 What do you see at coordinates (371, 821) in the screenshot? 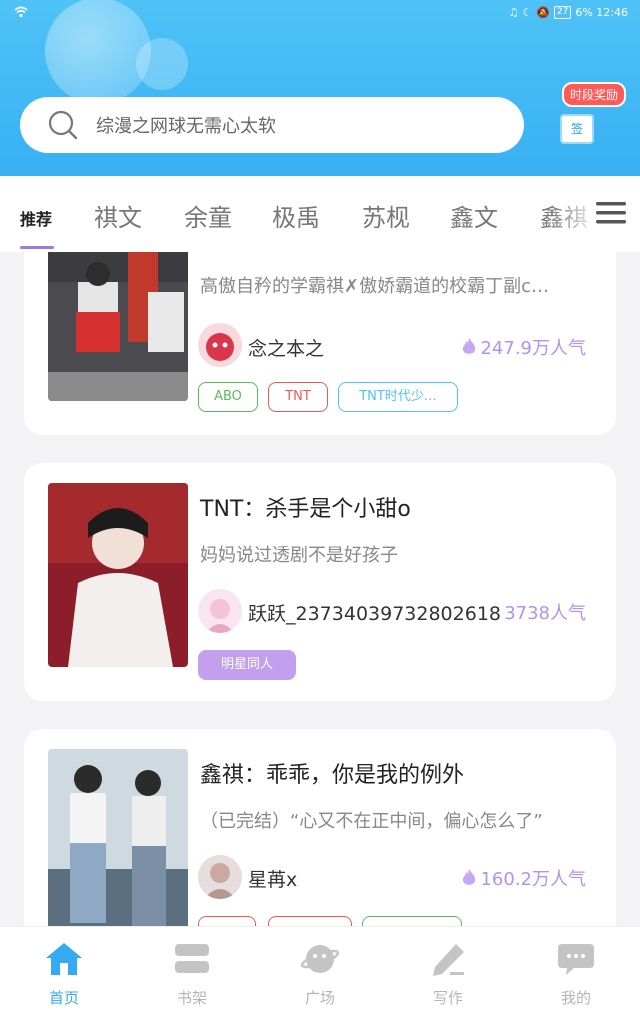
I see `book-desc: （已完结）“心又不在正中间，偏心怎么了”` at bounding box center [371, 821].